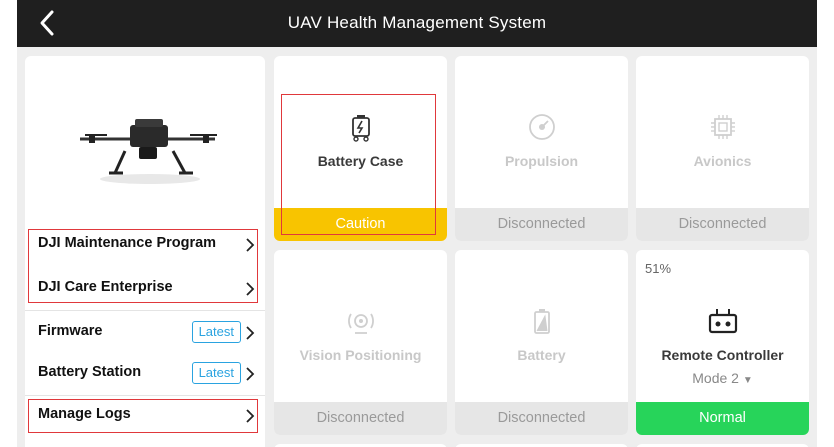 This screenshot has width=834, height=447. What do you see at coordinates (541, 342) in the screenshot?
I see `module-tile-battery: Battery Disconnected` at bounding box center [541, 342].